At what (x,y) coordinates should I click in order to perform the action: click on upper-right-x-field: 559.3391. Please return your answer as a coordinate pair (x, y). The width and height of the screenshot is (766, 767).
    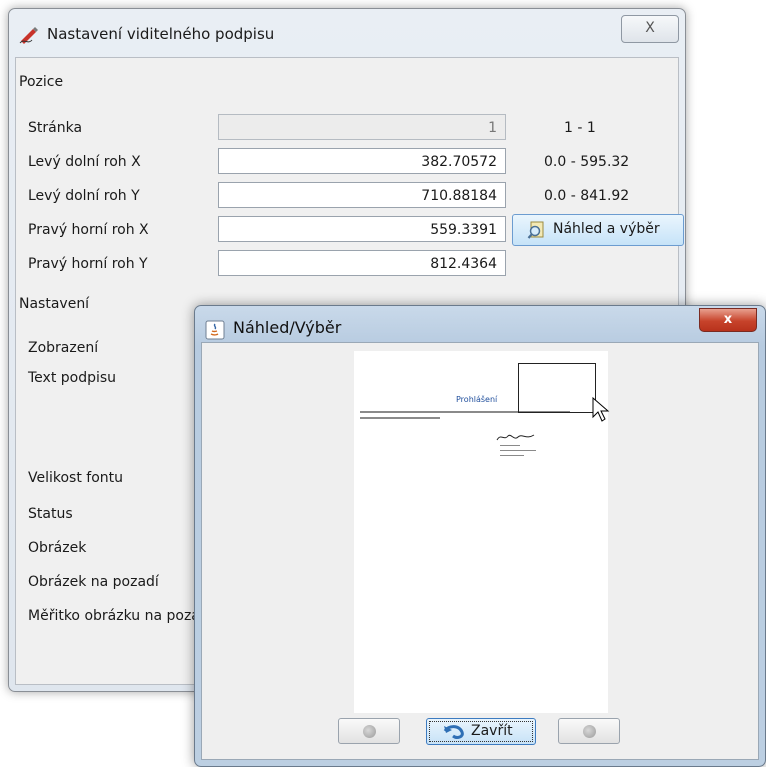
    Looking at the image, I should click on (362, 229).